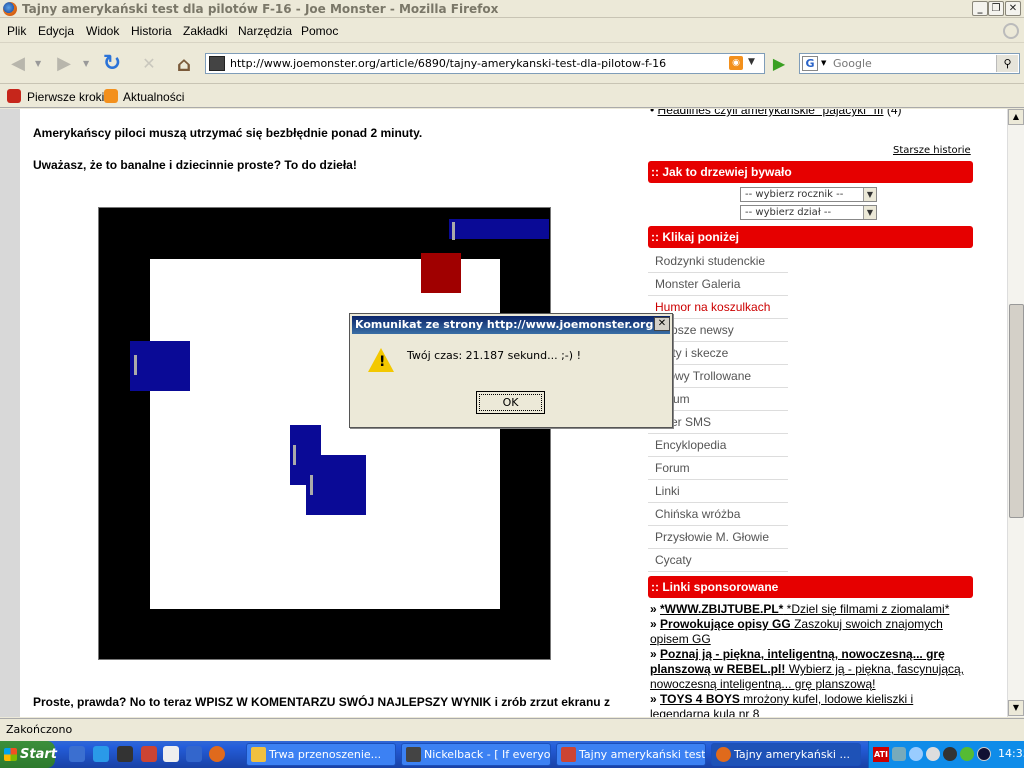 This screenshot has height=768, width=1024. What do you see at coordinates (718, 560) in the screenshot?
I see `sidebar-link-cycaty: Cycaty` at bounding box center [718, 560].